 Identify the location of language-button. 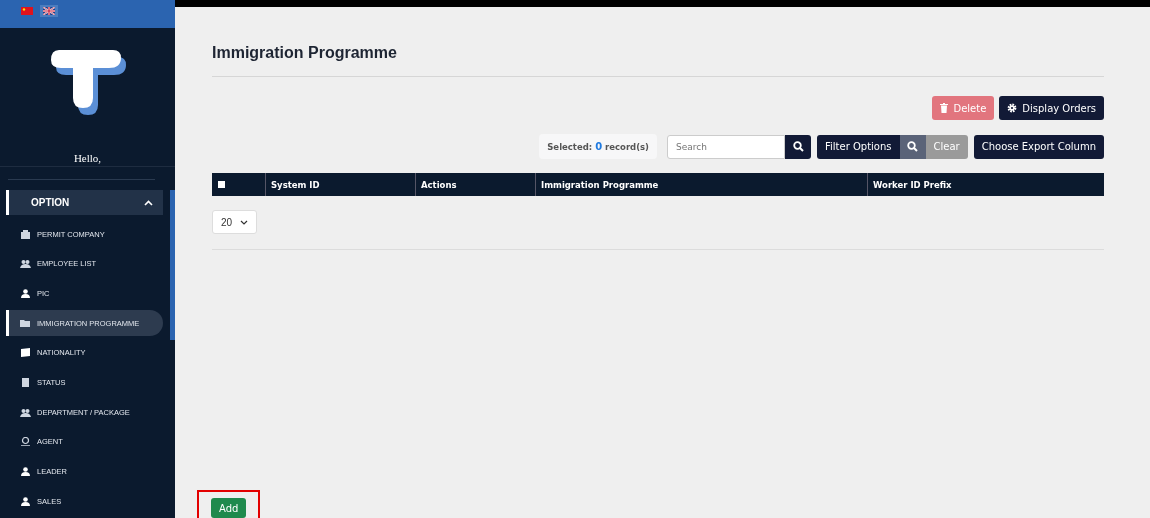
(49, 11).